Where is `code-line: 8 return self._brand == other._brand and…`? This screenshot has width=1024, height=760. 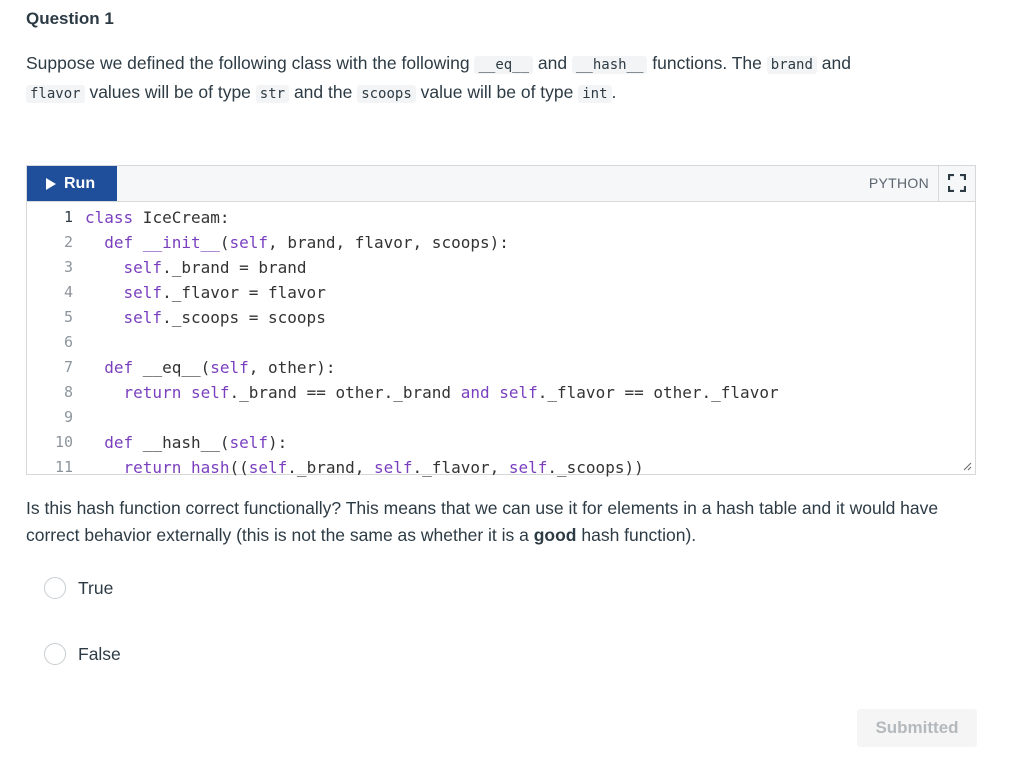
code-line: 8 return self._brand == other._brand and… is located at coordinates (501, 392).